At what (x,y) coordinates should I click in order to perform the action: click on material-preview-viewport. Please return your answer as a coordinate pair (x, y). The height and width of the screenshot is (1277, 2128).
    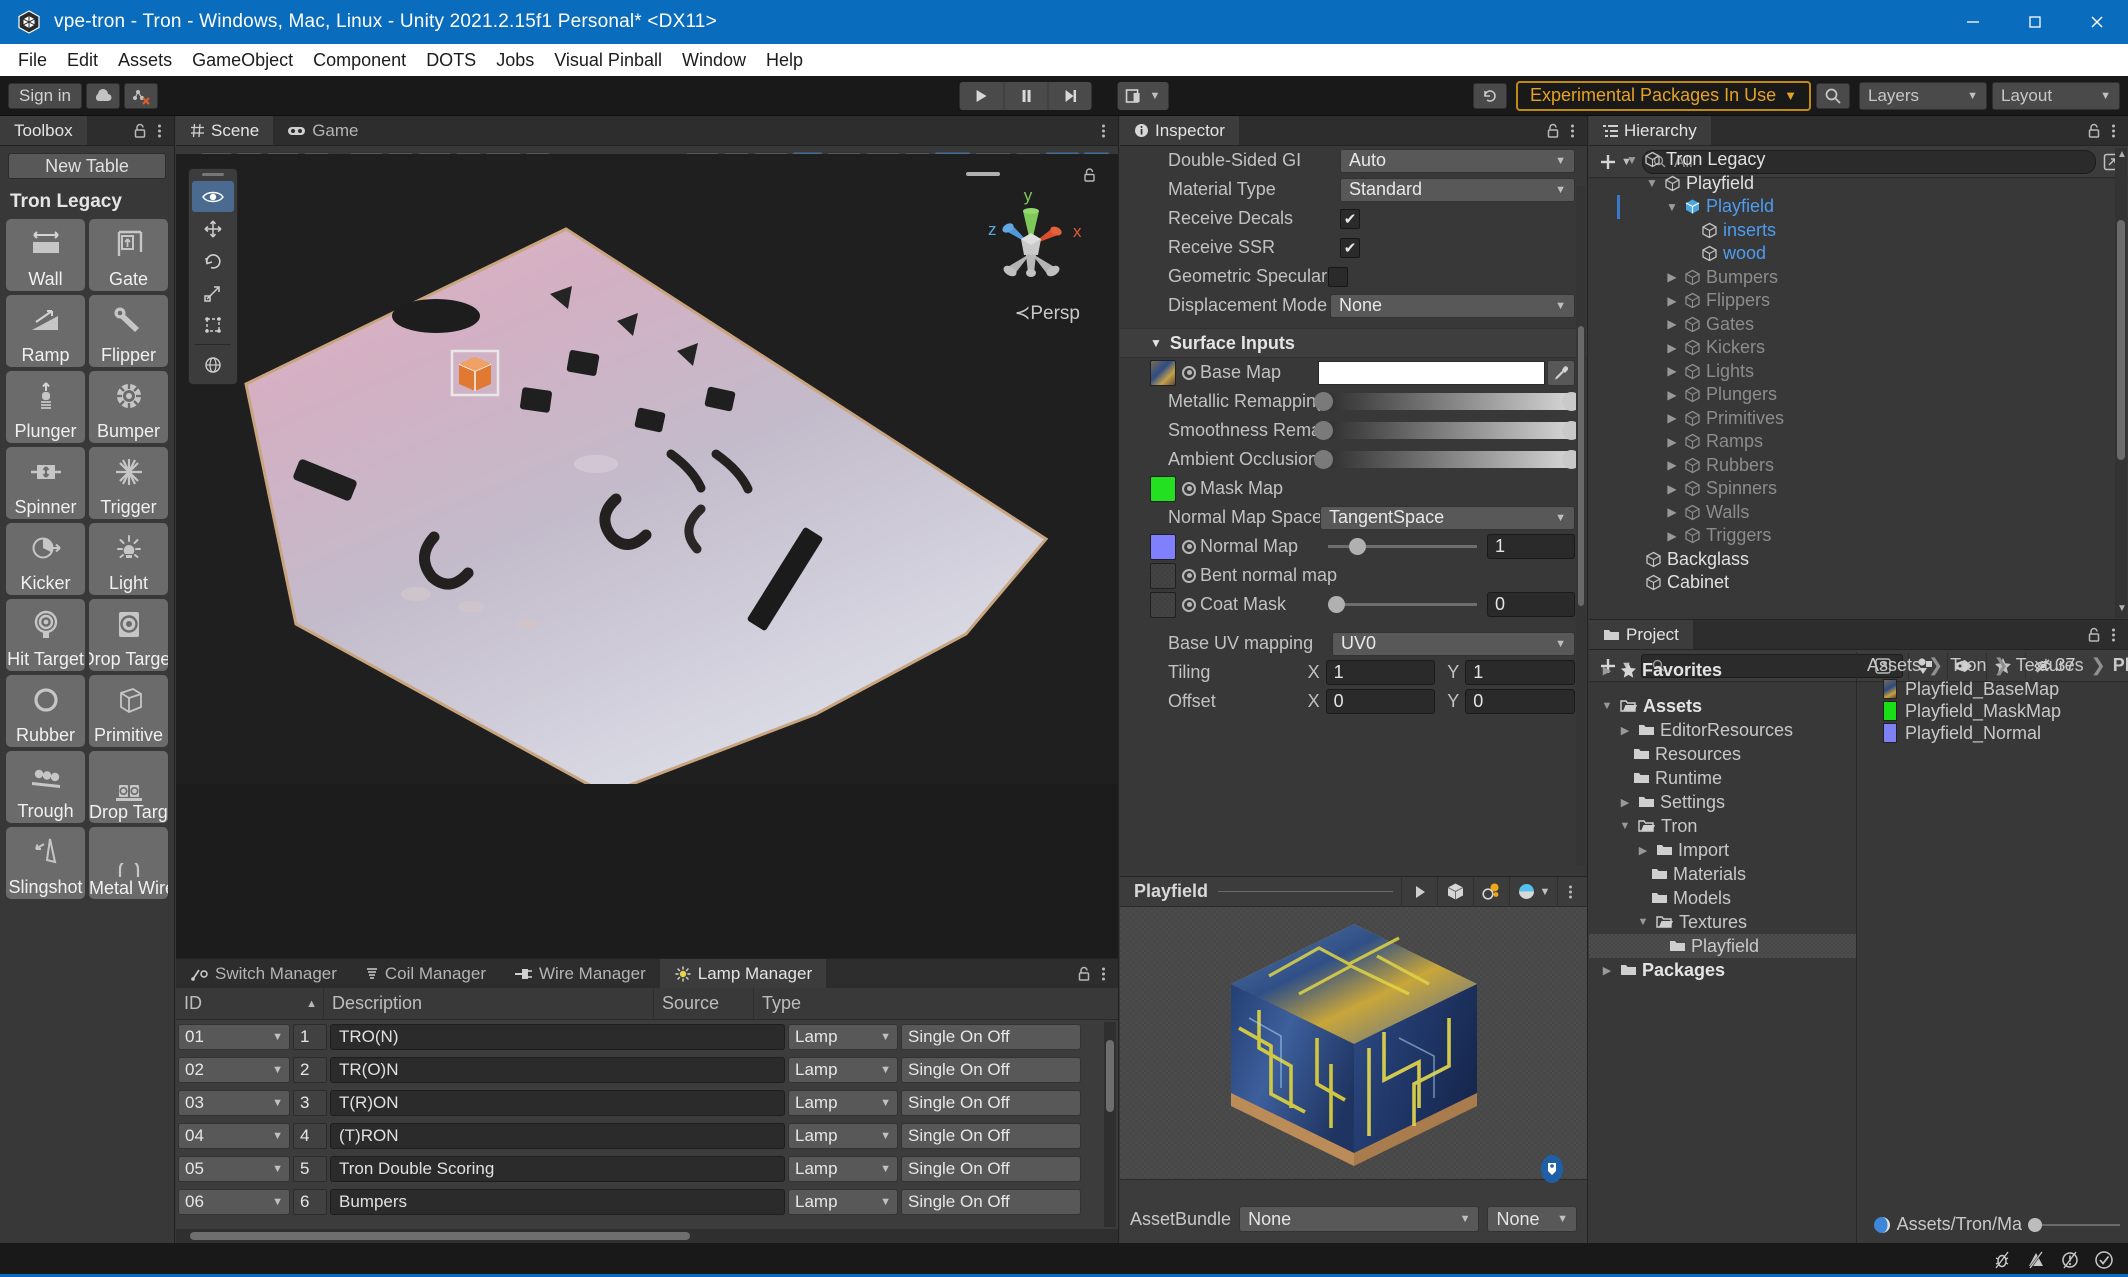
    Looking at the image, I should click on (1353, 1043).